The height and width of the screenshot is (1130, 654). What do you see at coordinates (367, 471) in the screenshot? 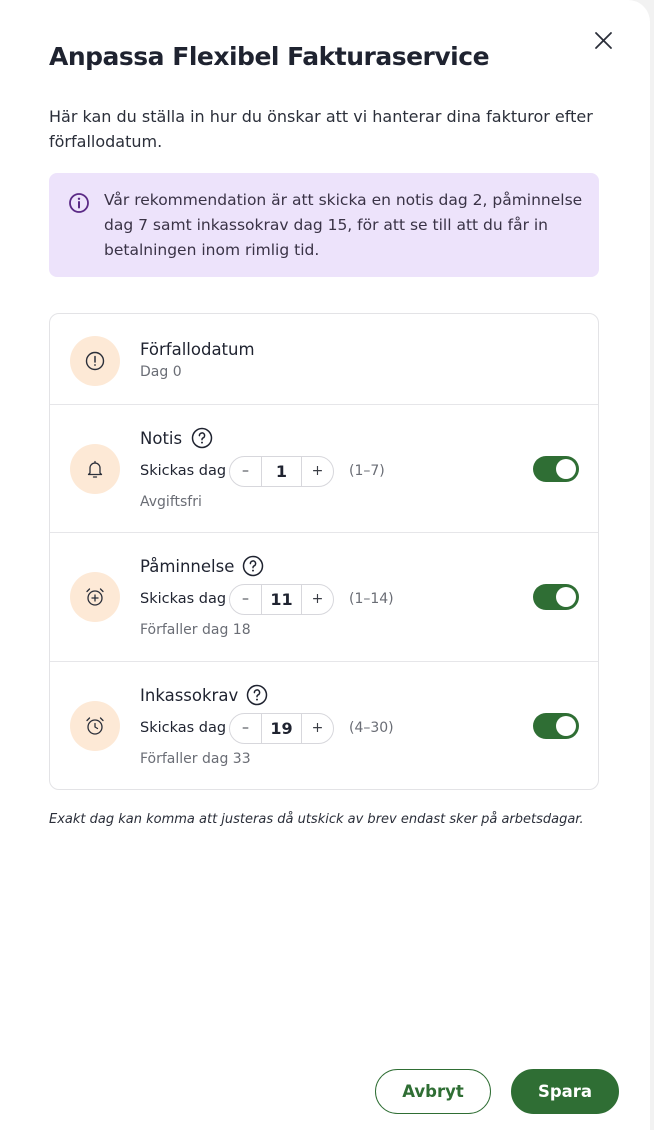
I see `notice-range: (1–7)` at bounding box center [367, 471].